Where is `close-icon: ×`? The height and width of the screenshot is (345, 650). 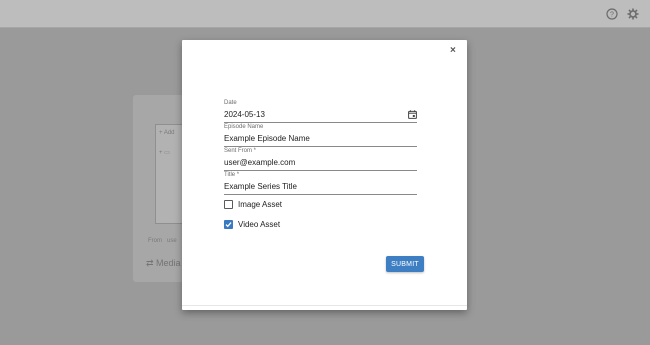 close-icon: × is located at coordinates (453, 50).